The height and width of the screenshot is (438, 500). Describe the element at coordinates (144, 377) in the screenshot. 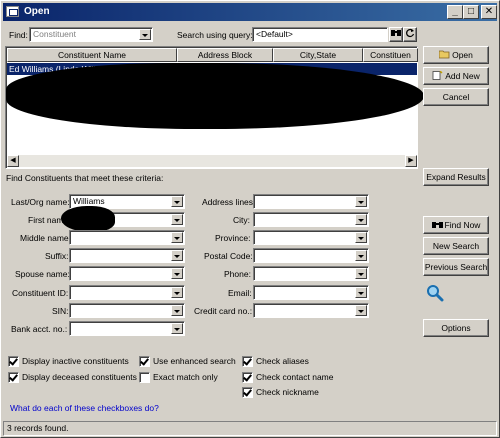

I see `exact-match-checkbox` at that location.